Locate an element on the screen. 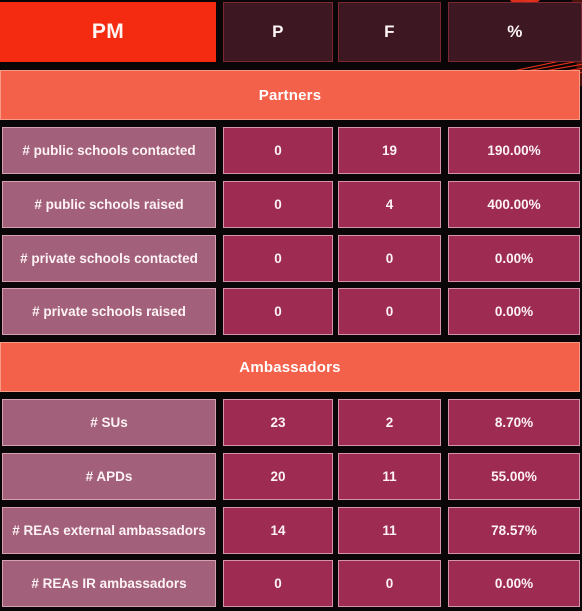  row-value-f: 2 is located at coordinates (389, 422).